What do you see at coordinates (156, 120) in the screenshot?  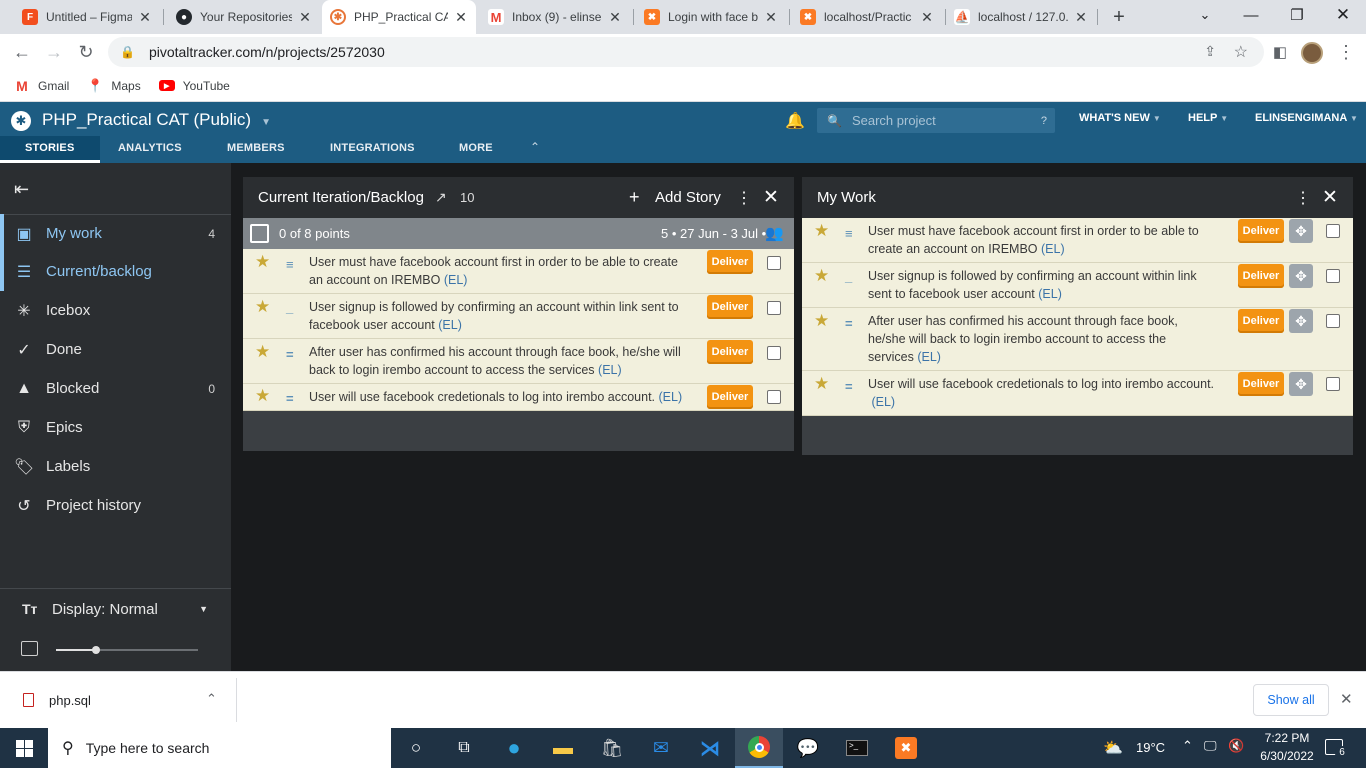 I see `project-title: PHP_Practical CAT (Public) ▼` at bounding box center [156, 120].